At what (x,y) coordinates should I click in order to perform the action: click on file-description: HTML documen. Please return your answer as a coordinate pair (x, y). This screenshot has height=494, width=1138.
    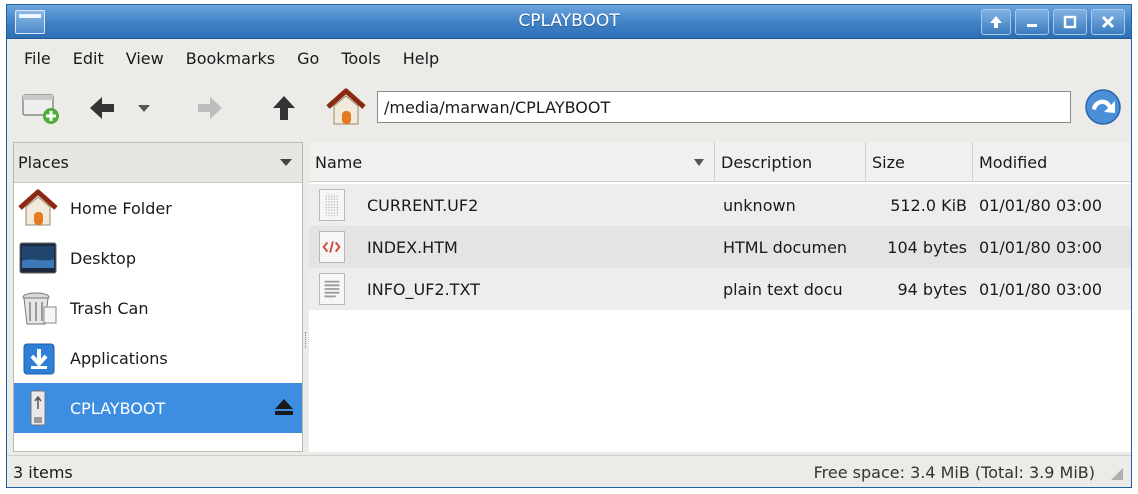
    Looking at the image, I should click on (785, 247).